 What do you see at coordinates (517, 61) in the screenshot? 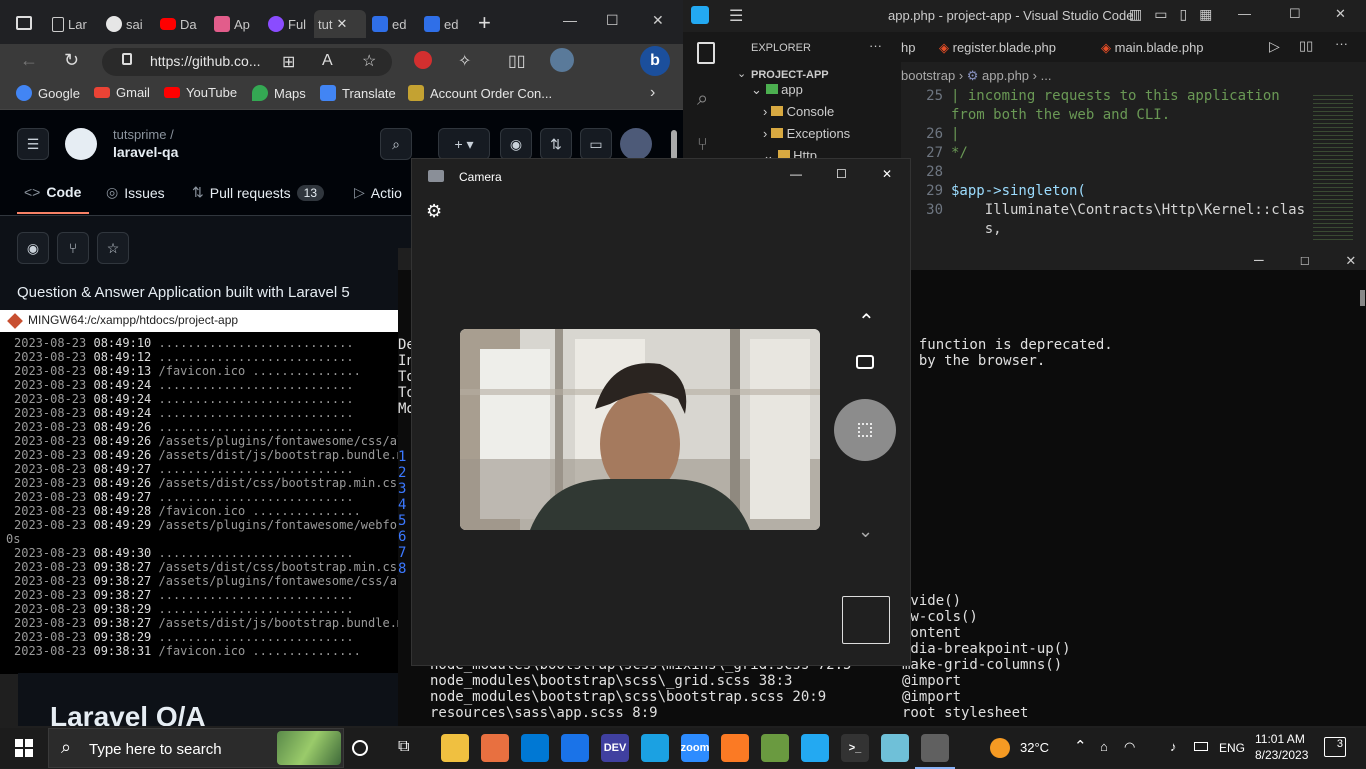
I see `split-screen-icon: ▯▯` at bounding box center [517, 61].